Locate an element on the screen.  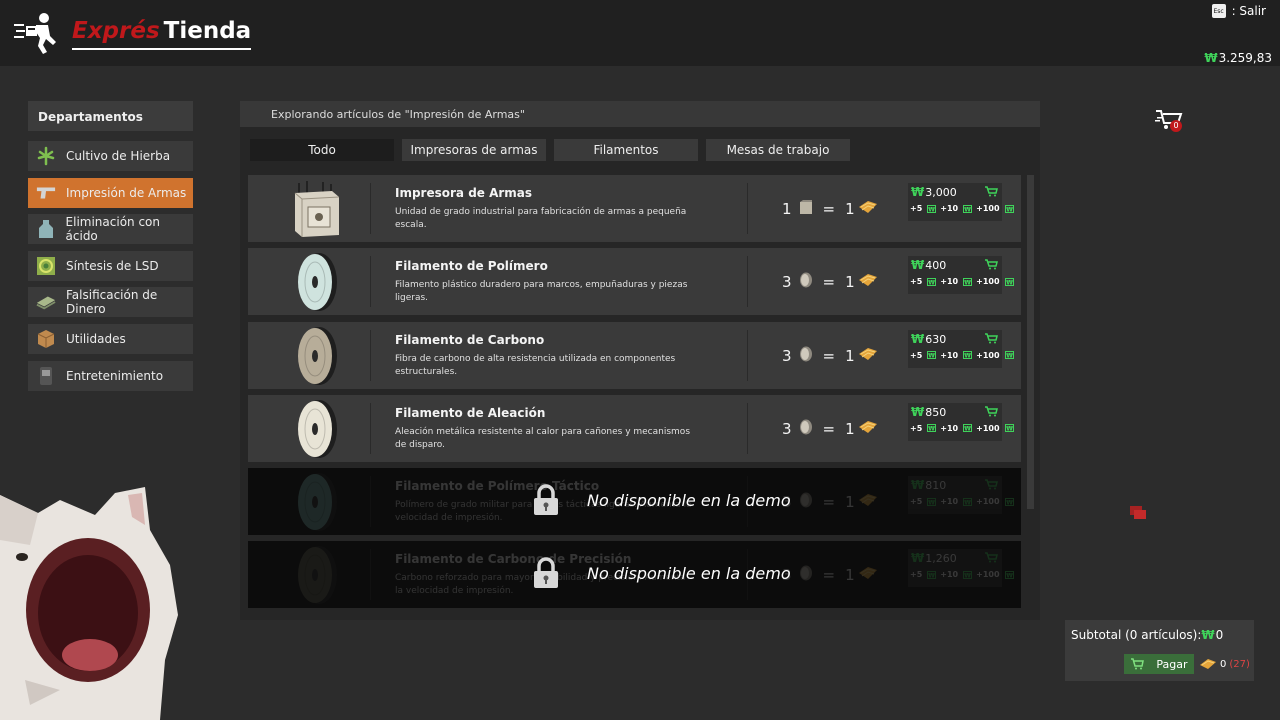
input-qty: 3 is located at coordinates (787, 428).